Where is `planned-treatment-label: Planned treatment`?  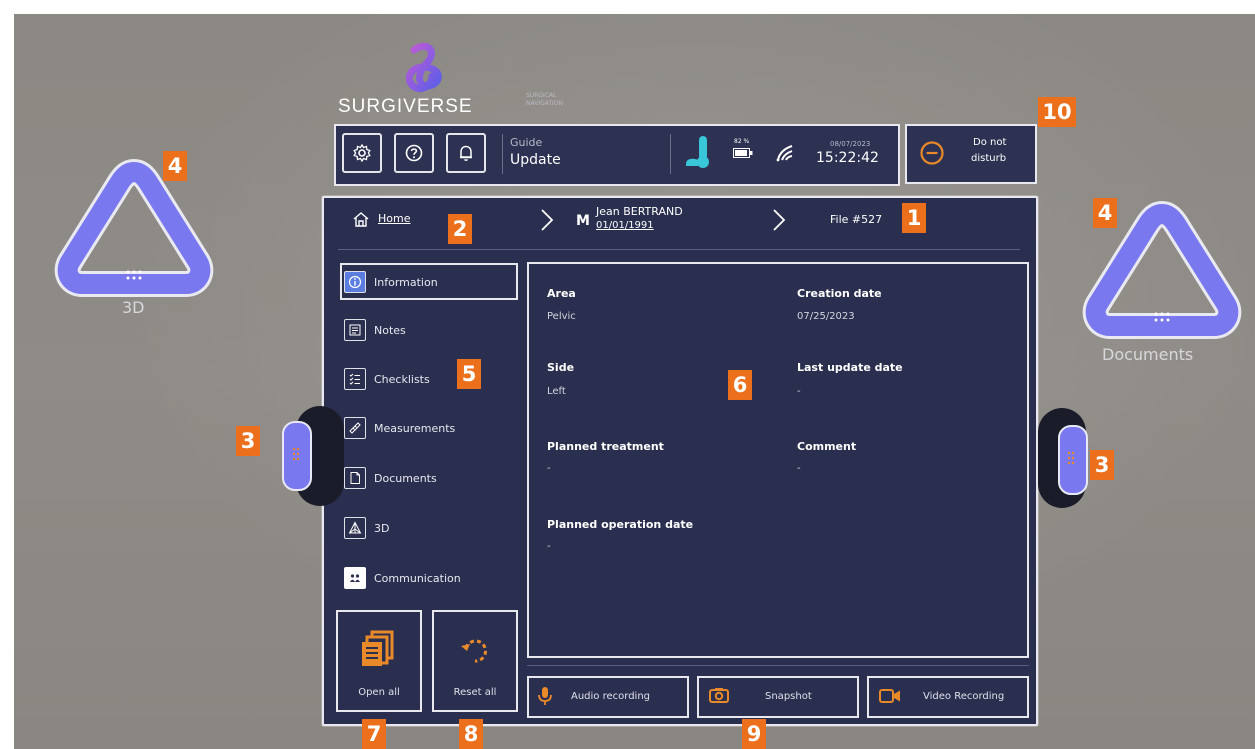
planned-treatment-label: Planned treatment is located at coordinates (605, 446).